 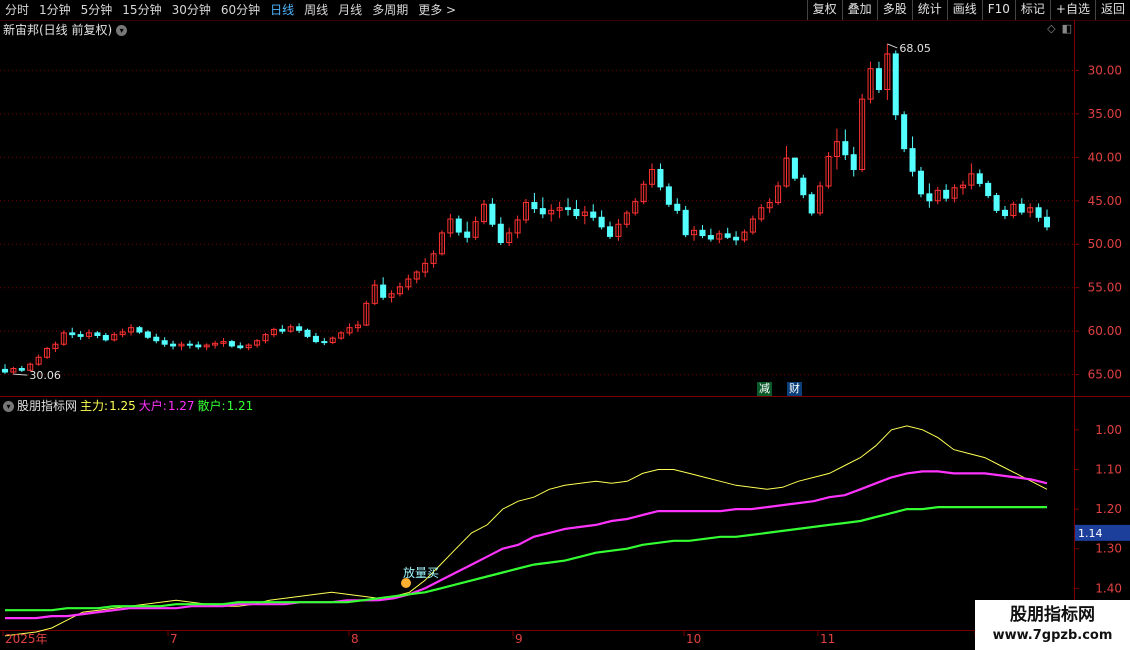 What do you see at coordinates (1108, 549) in the screenshot?
I see `indicator-axis-label: 1.30` at bounding box center [1108, 549].